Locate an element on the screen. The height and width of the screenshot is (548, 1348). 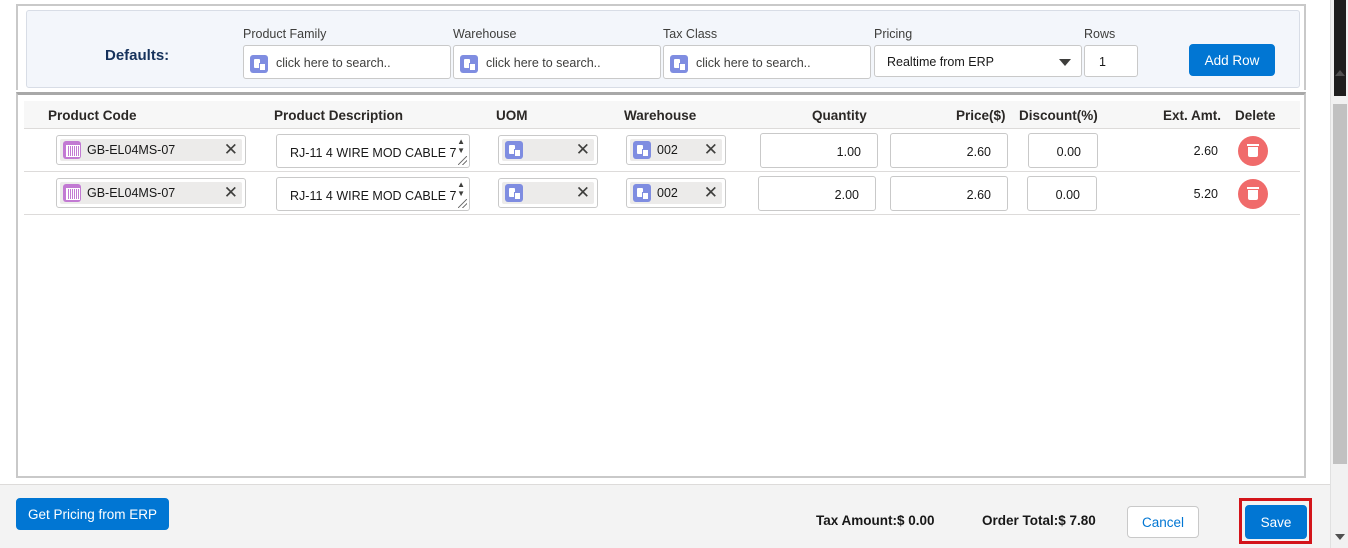
scrollbar-track-top is located at coordinates (1340, 48).